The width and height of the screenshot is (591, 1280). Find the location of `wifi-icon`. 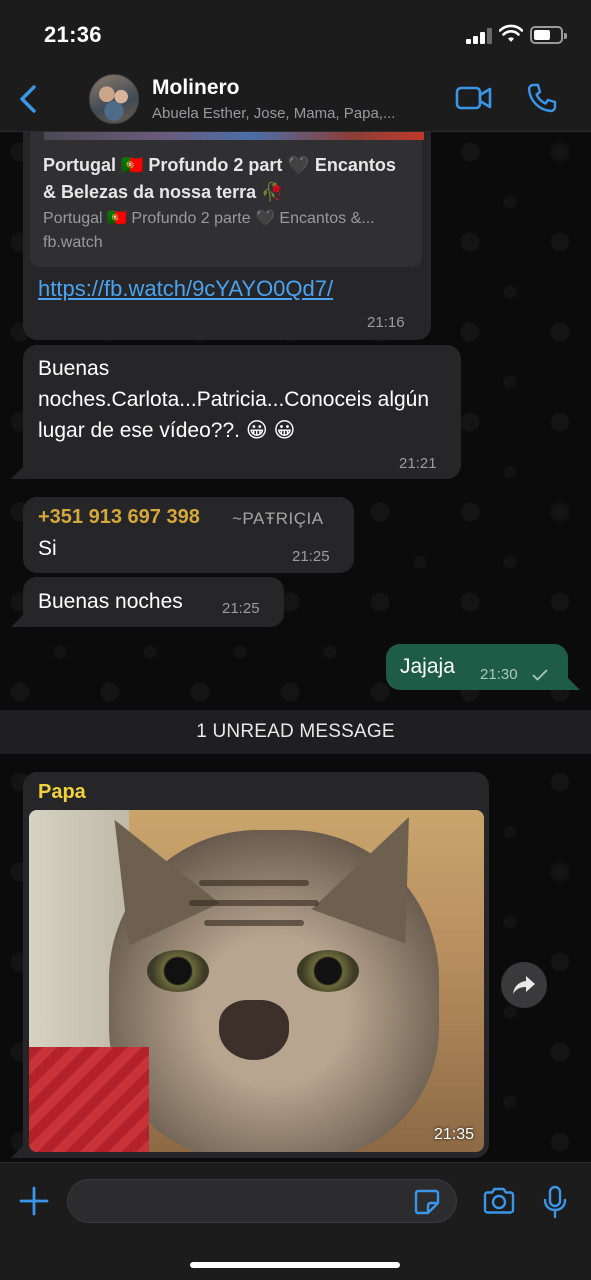

wifi-icon is located at coordinates (511, 33).